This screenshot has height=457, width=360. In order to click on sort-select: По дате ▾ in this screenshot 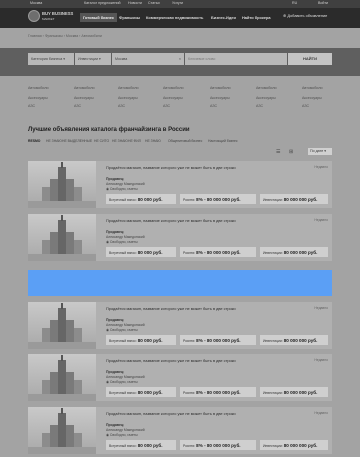, I will do `click(320, 151)`.